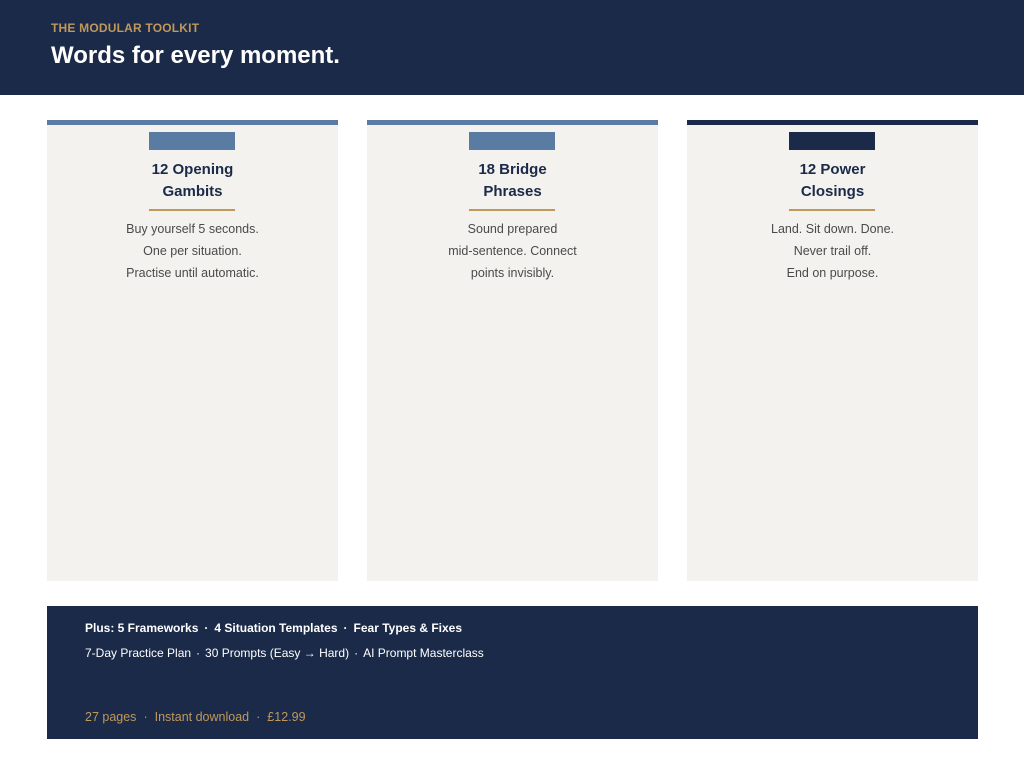 This screenshot has width=1024, height=768. What do you see at coordinates (142, 628) in the screenshot?
I see `extras-item: Plus: 5 Frameworks` at bounding box center [142, 628].